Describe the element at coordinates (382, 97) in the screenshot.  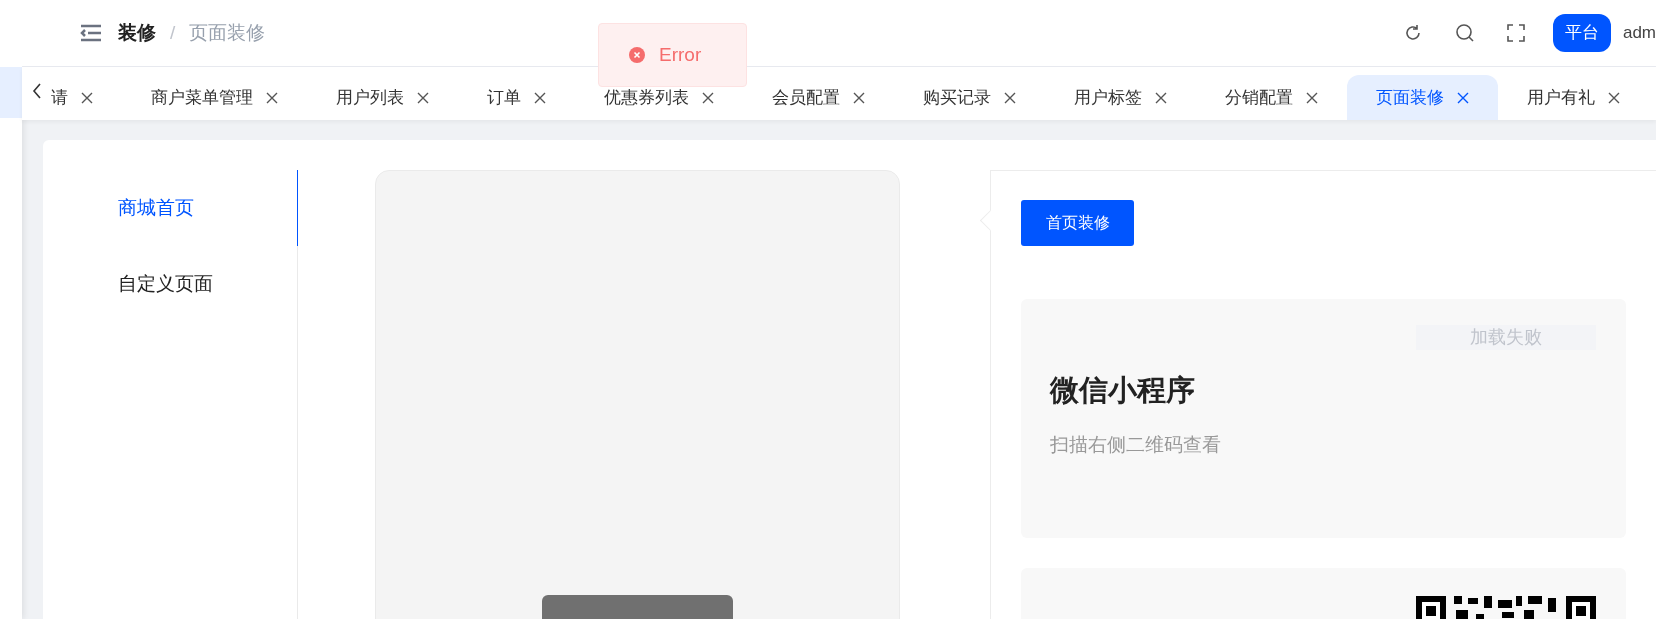
I see `tab: 用户列表` at that location.